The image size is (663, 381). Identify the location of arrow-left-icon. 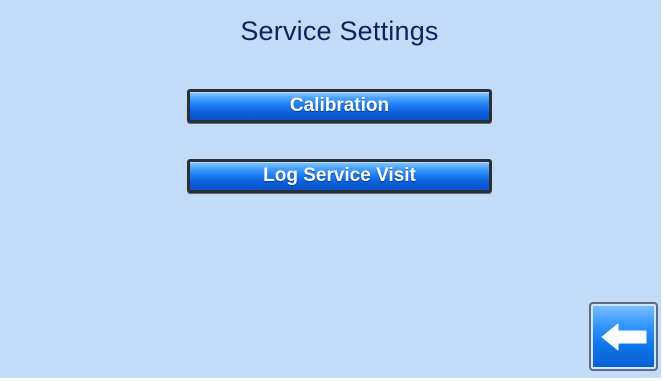
(624, 337).